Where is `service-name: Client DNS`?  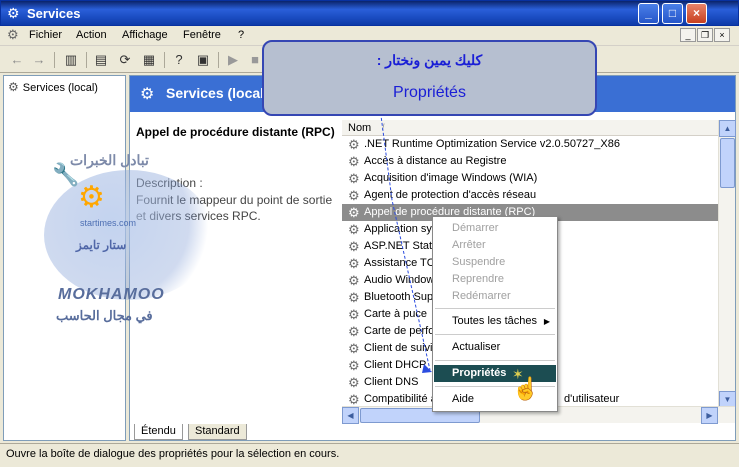 service-name: Client DNS is located at coordinates (391, 382).